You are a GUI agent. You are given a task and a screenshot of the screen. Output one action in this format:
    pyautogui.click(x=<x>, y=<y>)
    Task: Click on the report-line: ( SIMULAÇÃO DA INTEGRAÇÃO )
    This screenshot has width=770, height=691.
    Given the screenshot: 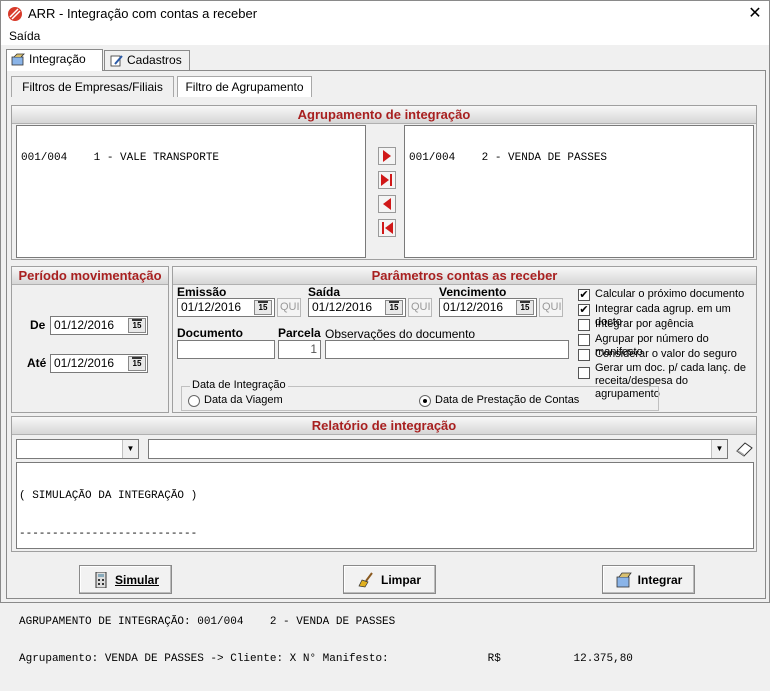 What is the action you would take?
    pyautogui.click(x=108, y=496)
    